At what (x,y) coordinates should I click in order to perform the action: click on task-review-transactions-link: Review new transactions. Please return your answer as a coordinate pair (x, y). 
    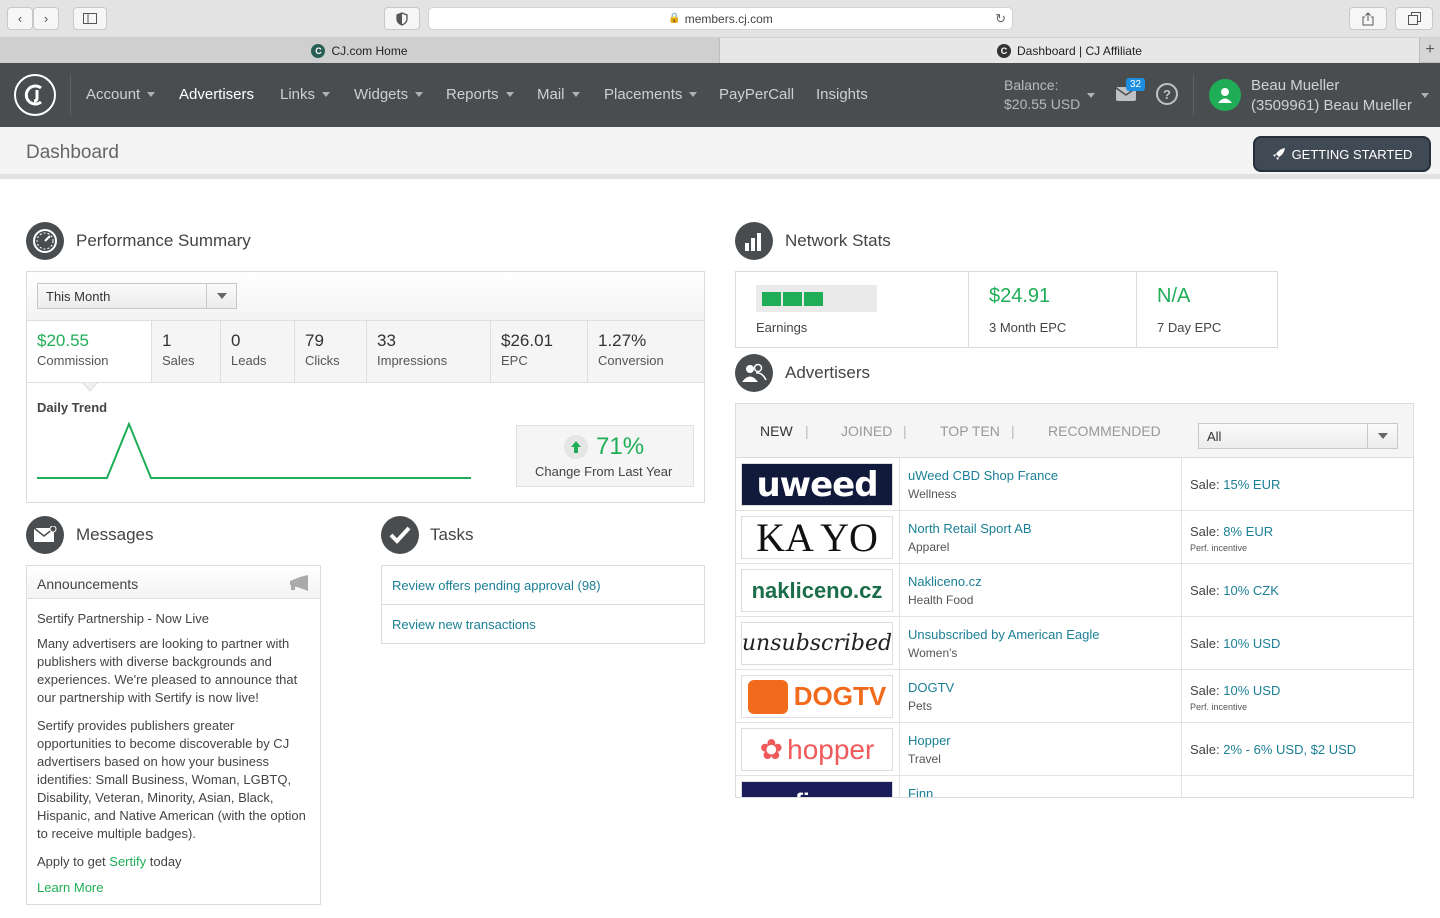
    Looking at the image, I should click on (543, 624).